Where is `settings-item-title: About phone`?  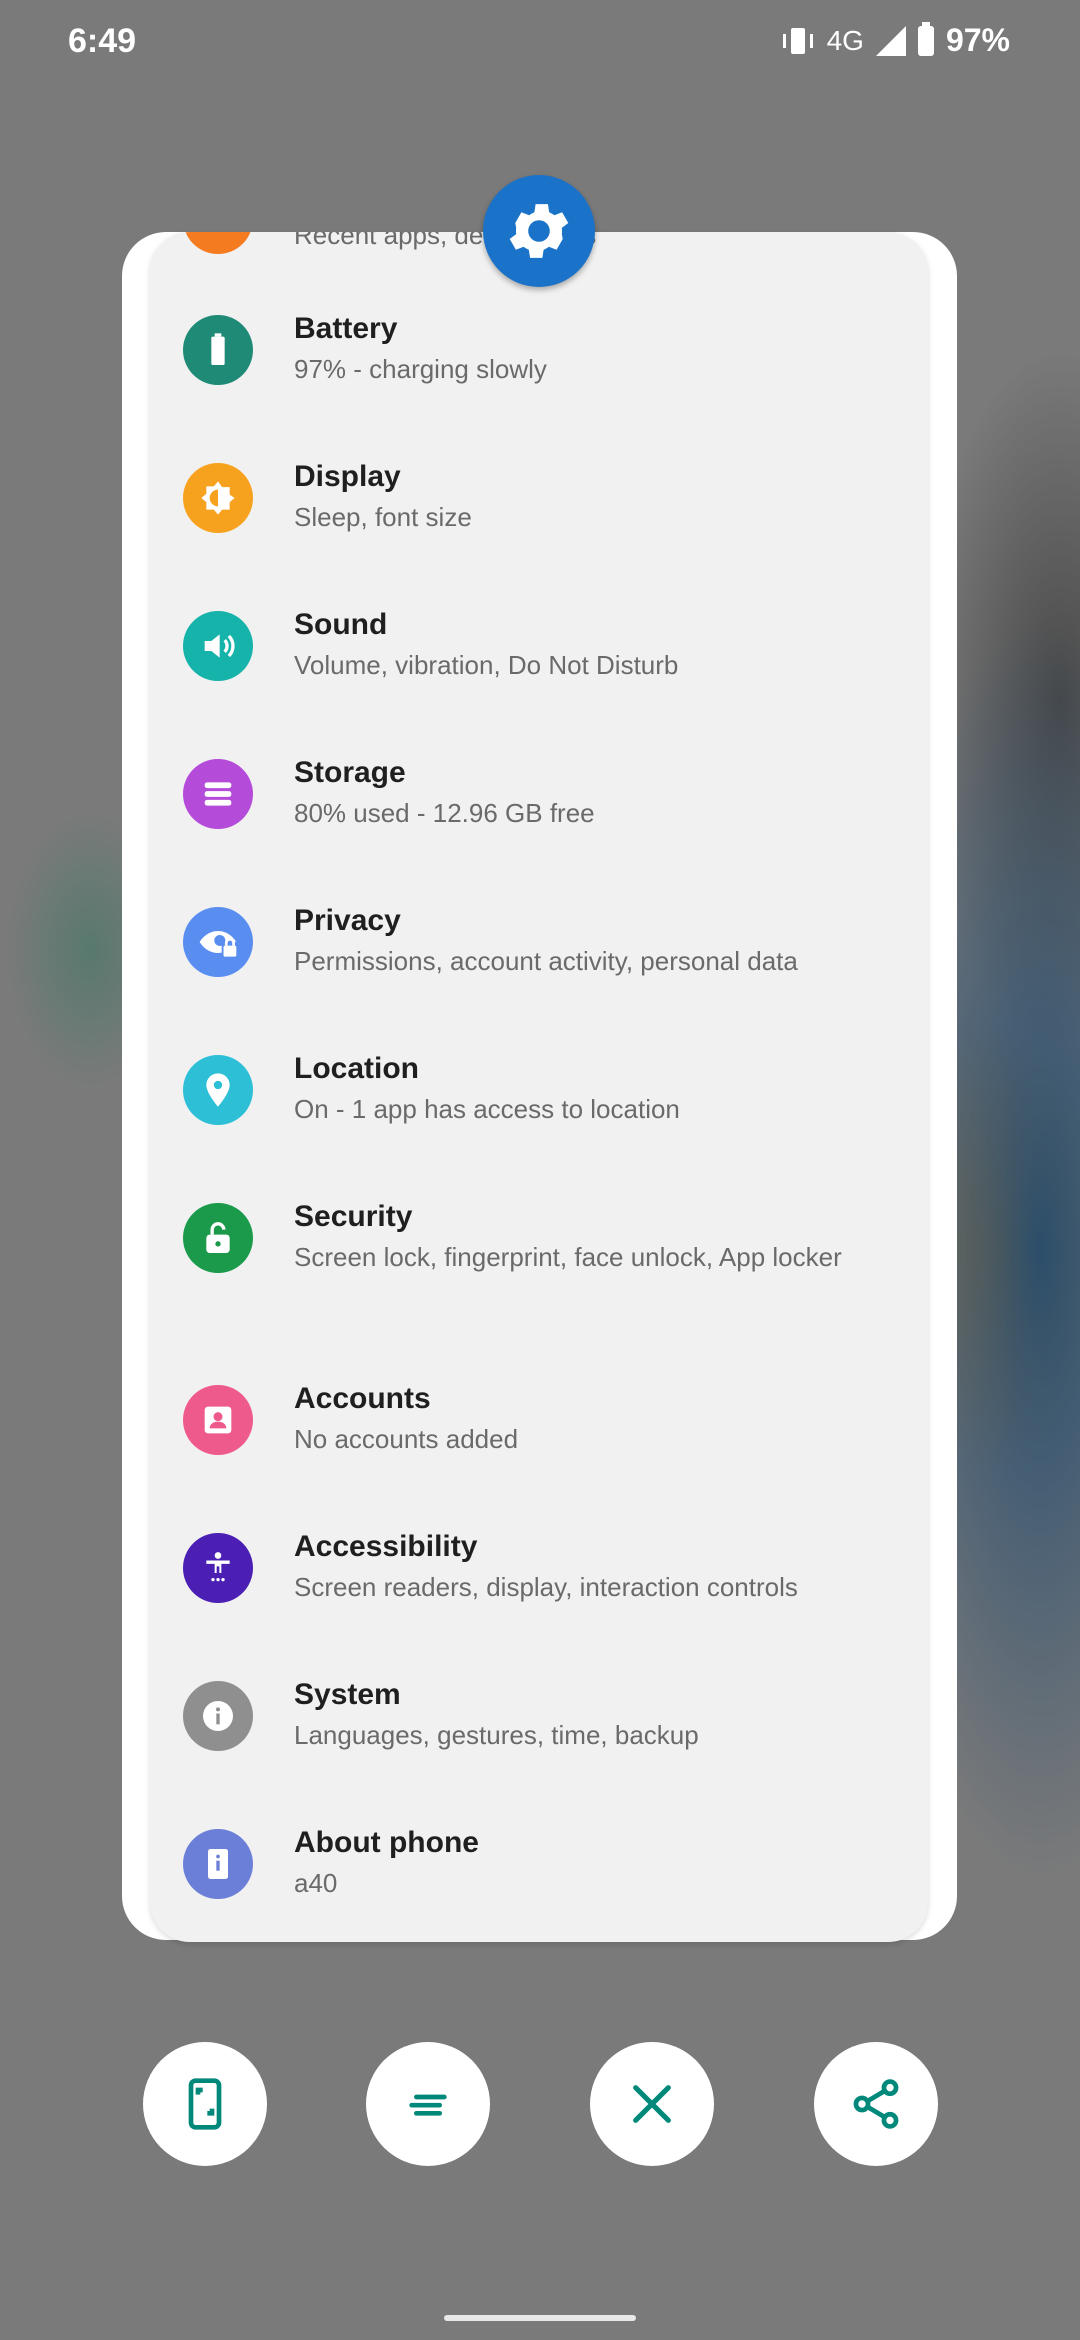
settings-item-title: About phone is located at coordinates (386, 1842).